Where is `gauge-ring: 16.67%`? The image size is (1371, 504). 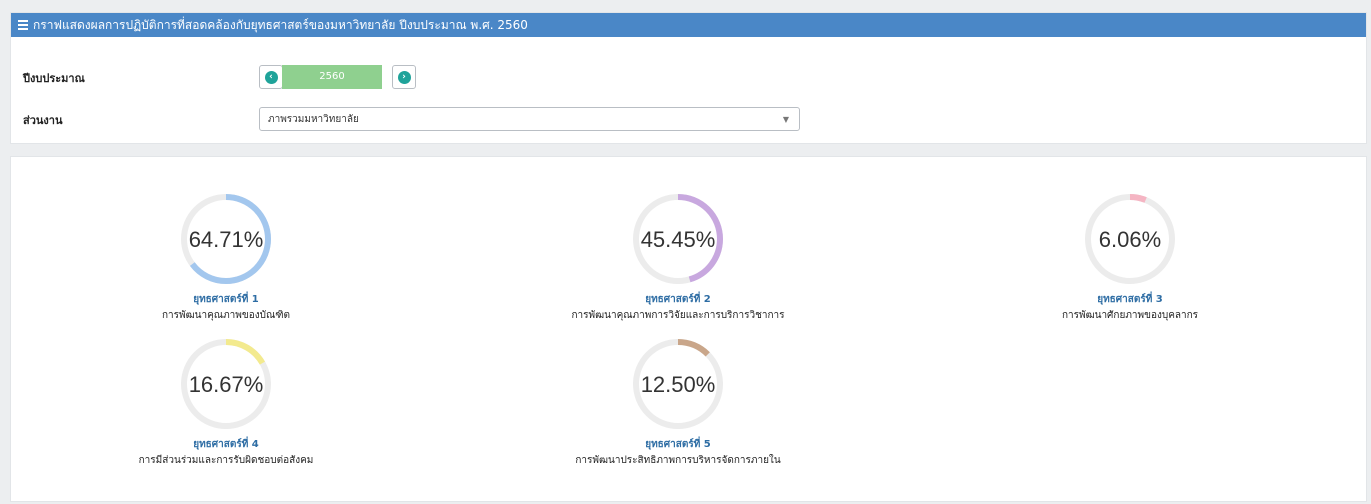
gauge-ring: 16.67% is located at coordinates (226, 384).